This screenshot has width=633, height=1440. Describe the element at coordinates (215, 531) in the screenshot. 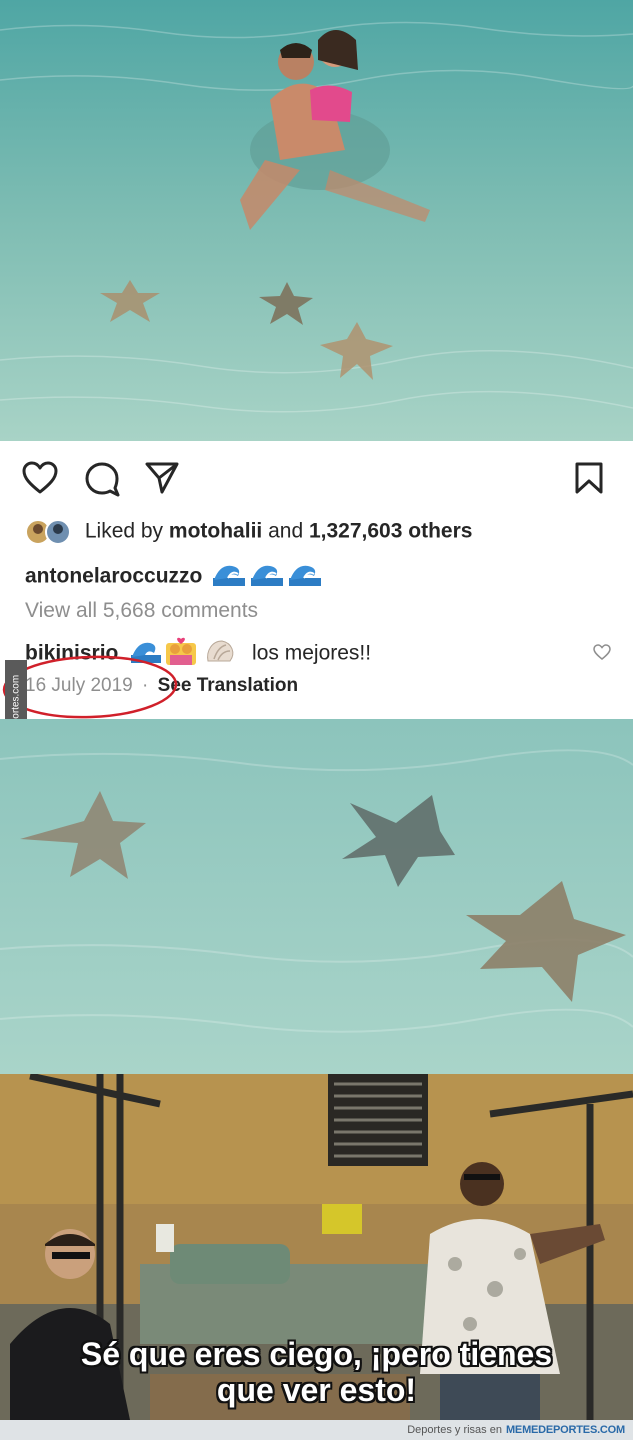

I see `liker-username: motohalii` at that location.